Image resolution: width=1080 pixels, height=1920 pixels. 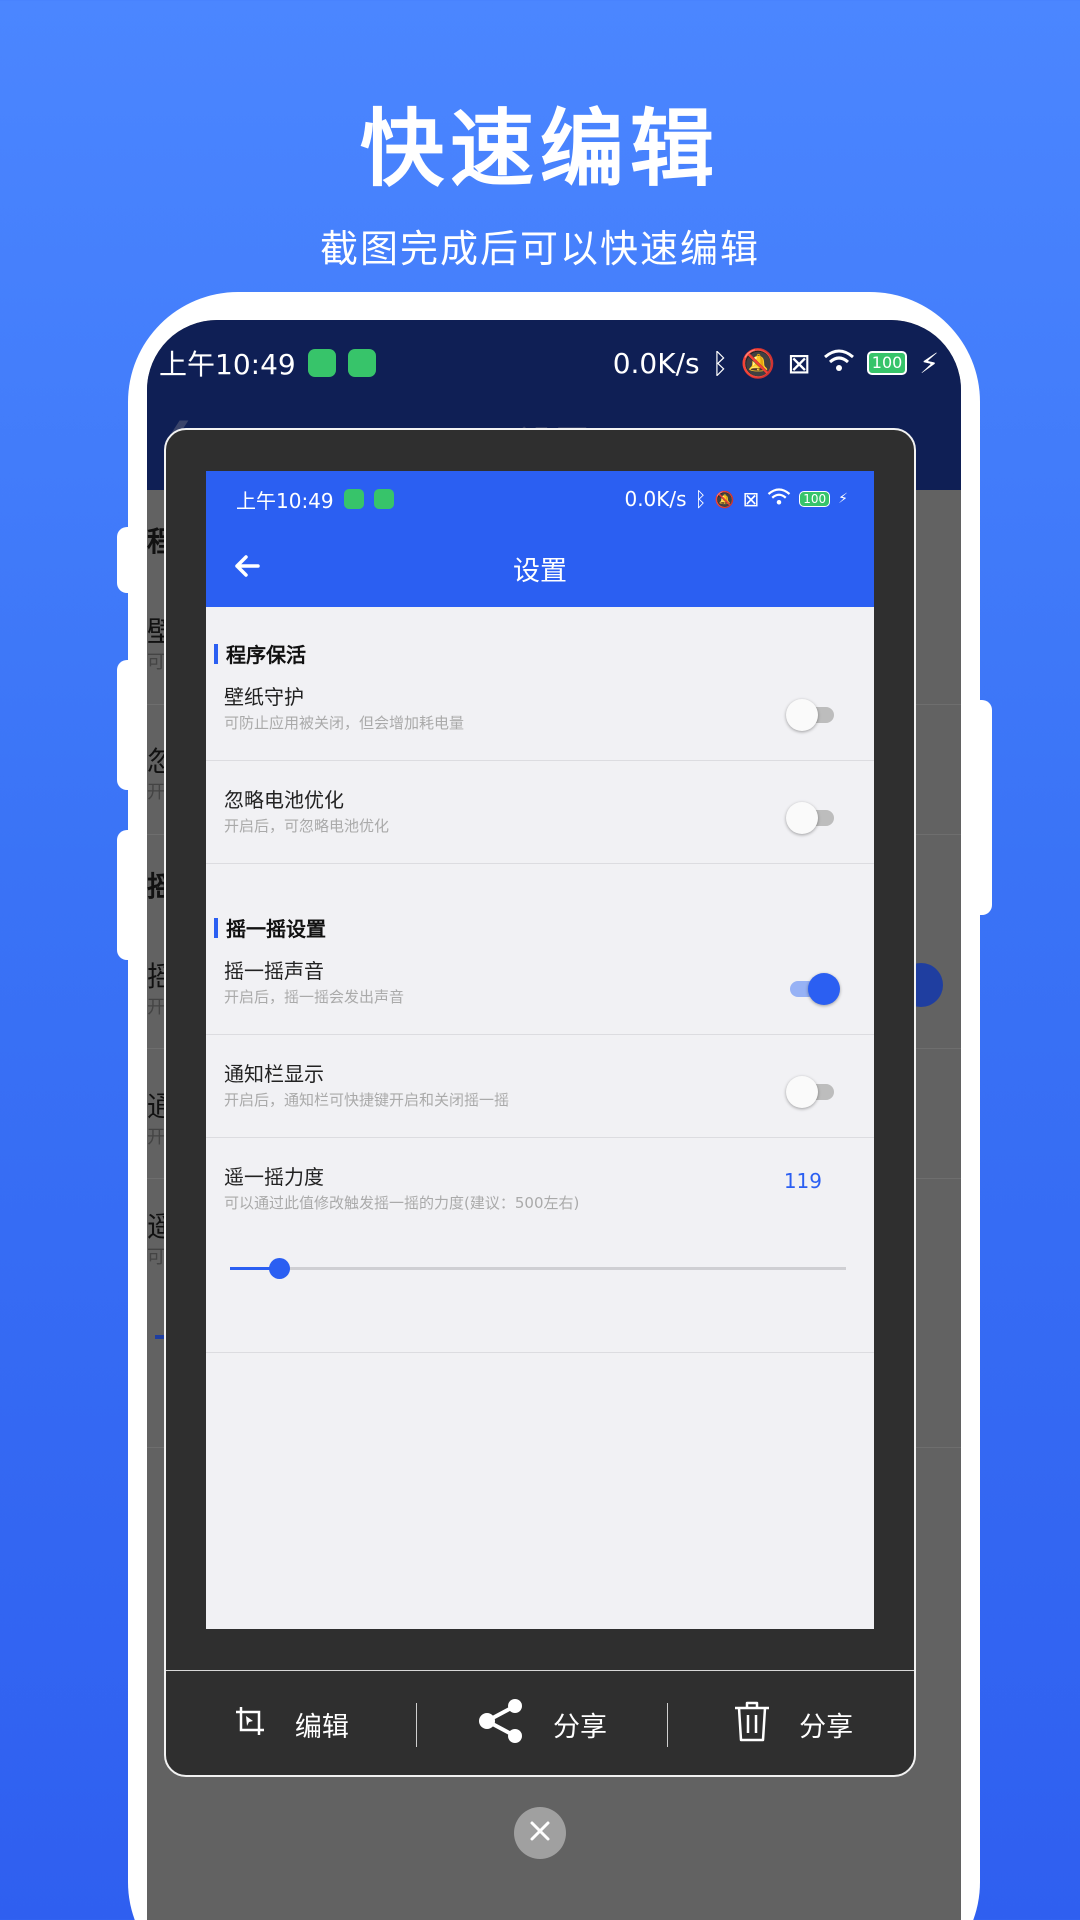 I want to click on setting-shake-force: 遥一摇力度 可以通过此值修改触发摇一摇的力度(建议：500左右) 119, so click(x=540, y=1246).